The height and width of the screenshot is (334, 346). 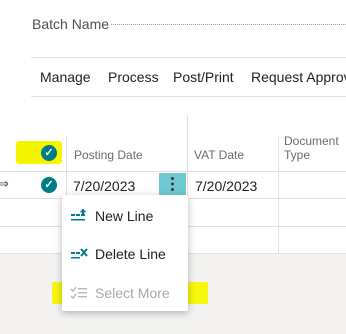 What do you see at coordinates (65, 77) in the screenshot?
I see `action-manage: Manage` at bounding box center [65, 77].